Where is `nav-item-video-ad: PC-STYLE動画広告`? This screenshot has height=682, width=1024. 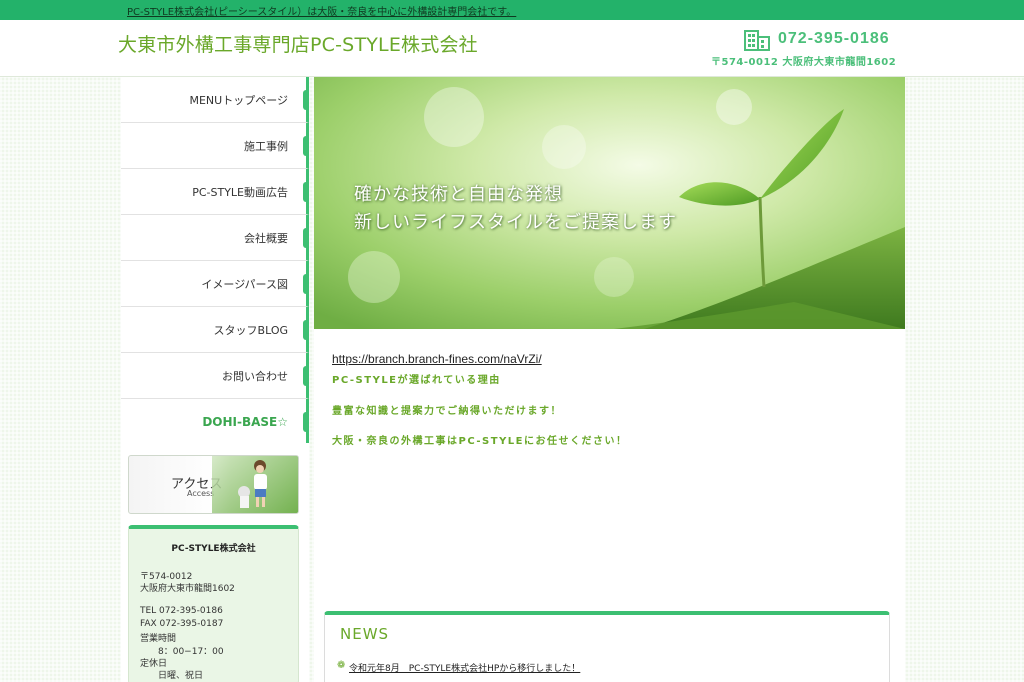
nav-item-video-ad: PC-STYLE動画広告 is located at coordinates (215, 192).